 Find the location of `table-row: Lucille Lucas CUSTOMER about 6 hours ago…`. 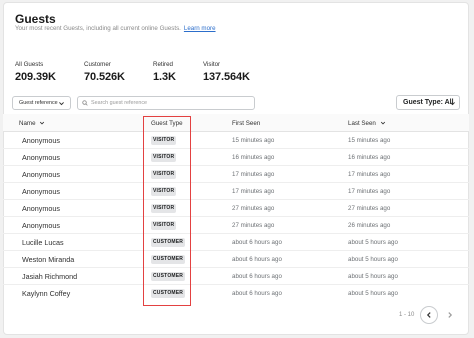

table-row: Lucille Lucas CUSTOMER about 6 hours ago… is located at coordinates (236, 242).